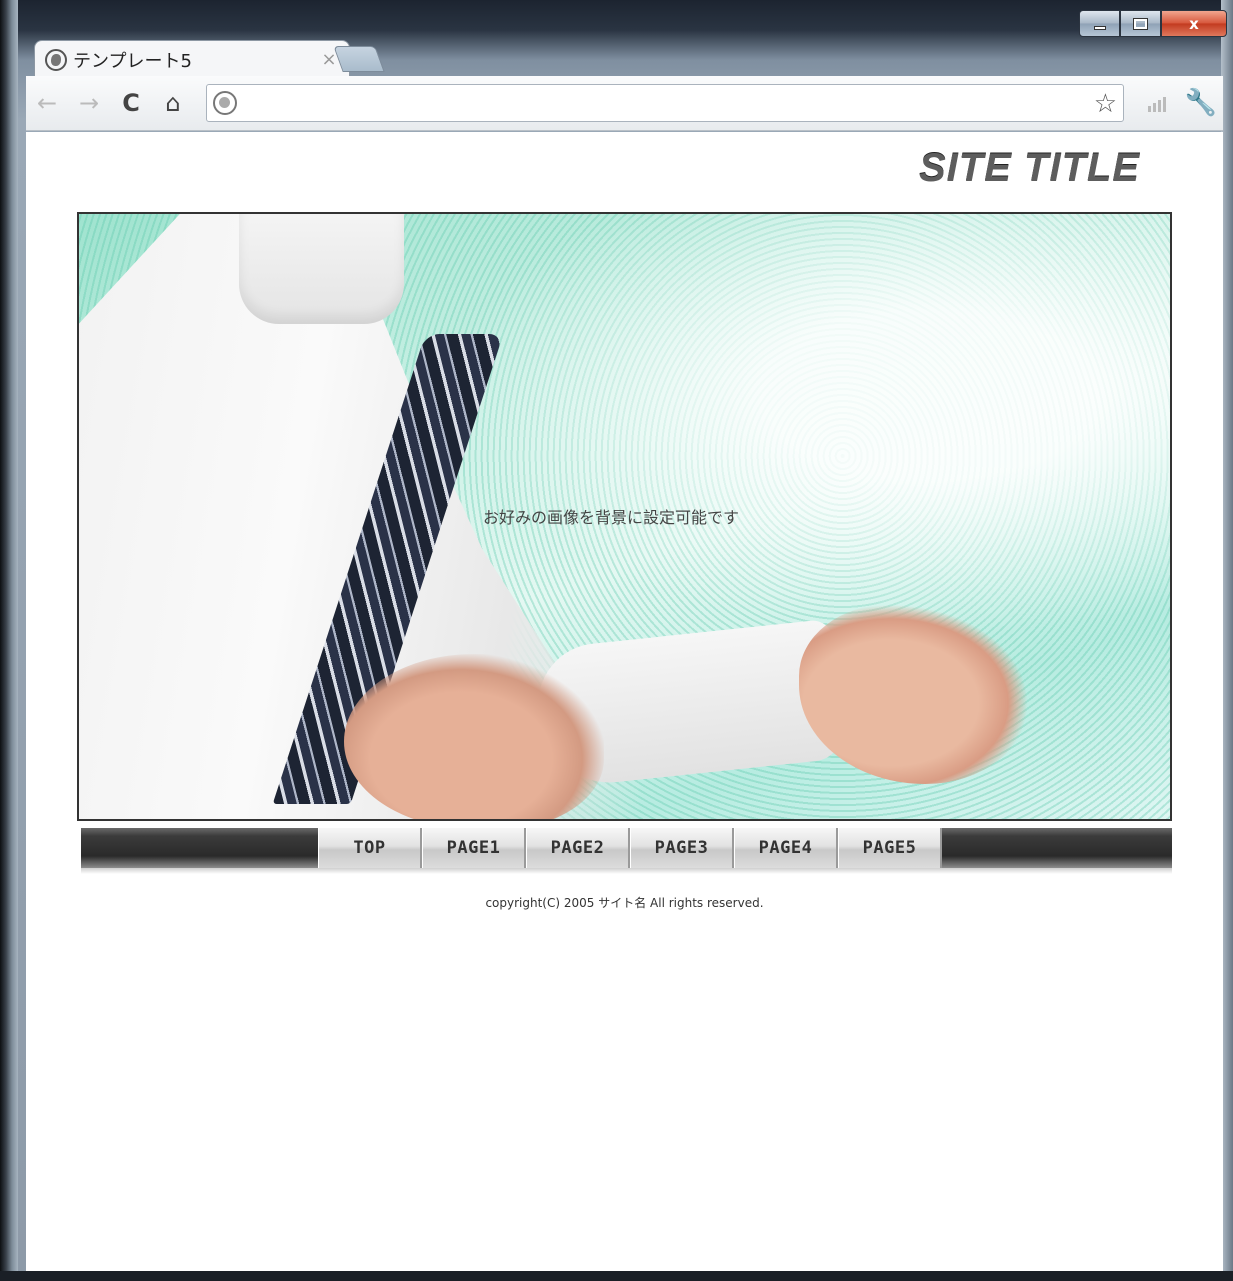  What do you see at coordinates (131, 103) in the screenshot?
I see `reload-icon: C` at bounding box center [131, 103].